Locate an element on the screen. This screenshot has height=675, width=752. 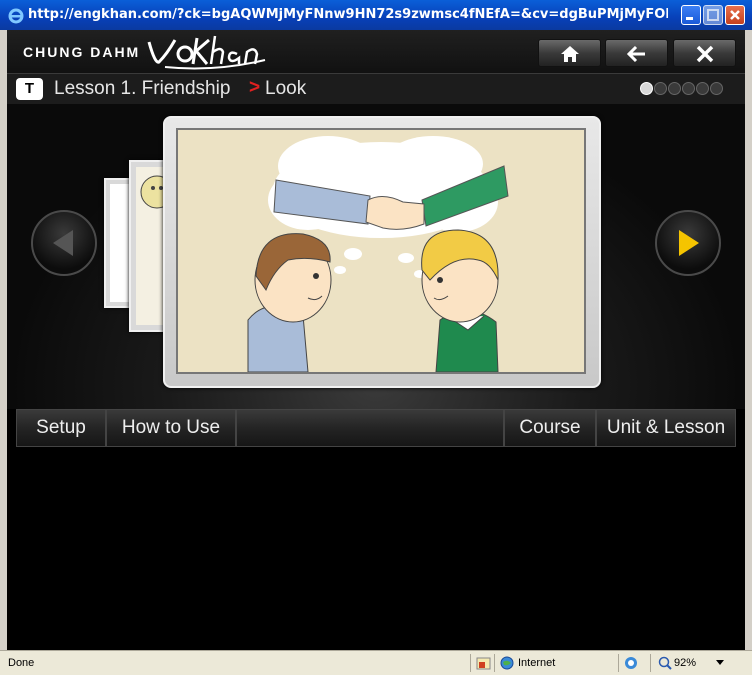
maximize-button is located at coordinates (713, 15).